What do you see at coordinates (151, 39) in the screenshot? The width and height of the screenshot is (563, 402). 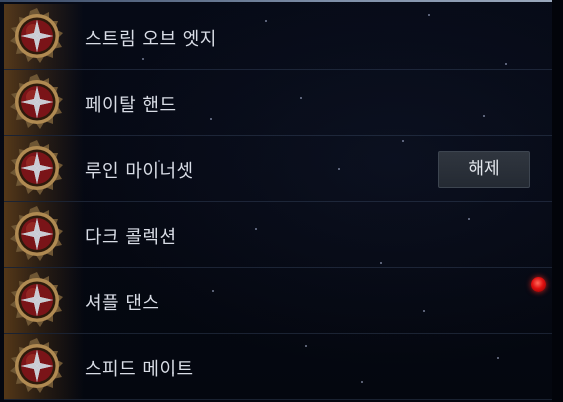 I see `skill-name: 스트림 오브 엣지` at bounding box center [151, 39].